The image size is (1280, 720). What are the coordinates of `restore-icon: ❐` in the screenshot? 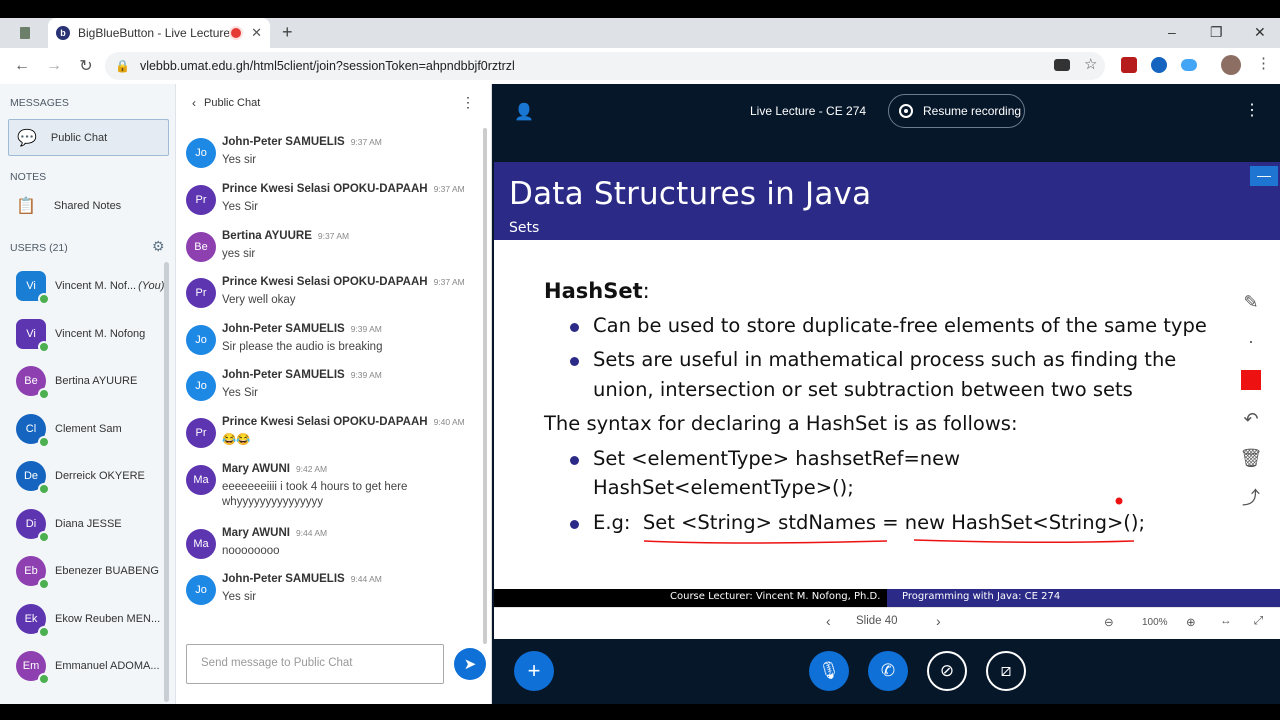 It's located at (1216, 32).